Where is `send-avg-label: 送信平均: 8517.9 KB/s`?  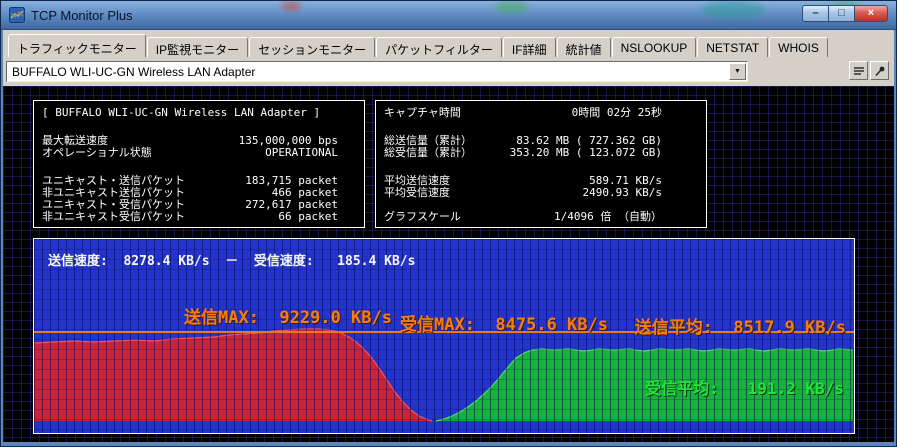 send-avg-label: 送信平均: 8517.9 KB/s is located at coordinates (740, 328).